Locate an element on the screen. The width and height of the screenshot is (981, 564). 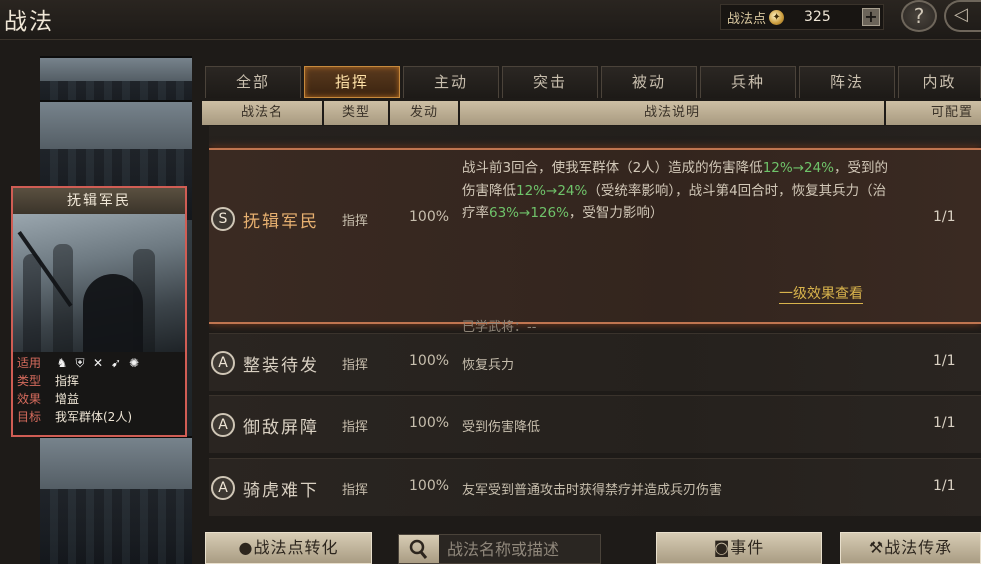
spear-icon: ✕ is located at coordinates (98, 363).